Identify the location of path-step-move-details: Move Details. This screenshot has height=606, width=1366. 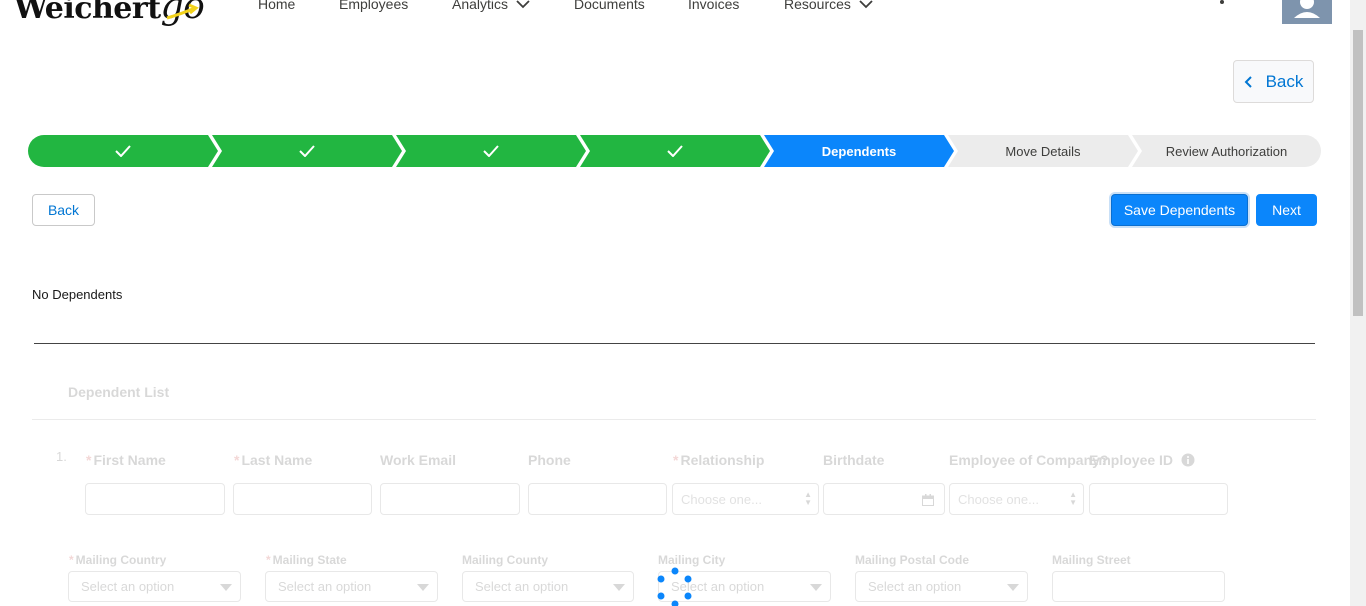
(1043, 151).